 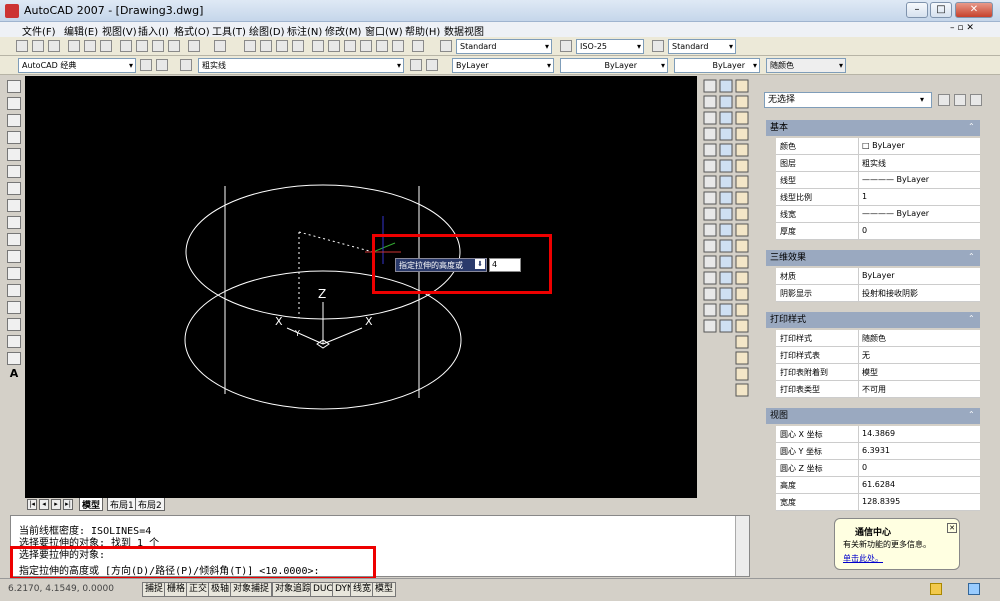 I want to click on property-value: 6.3931, so click(x=876, y=450).